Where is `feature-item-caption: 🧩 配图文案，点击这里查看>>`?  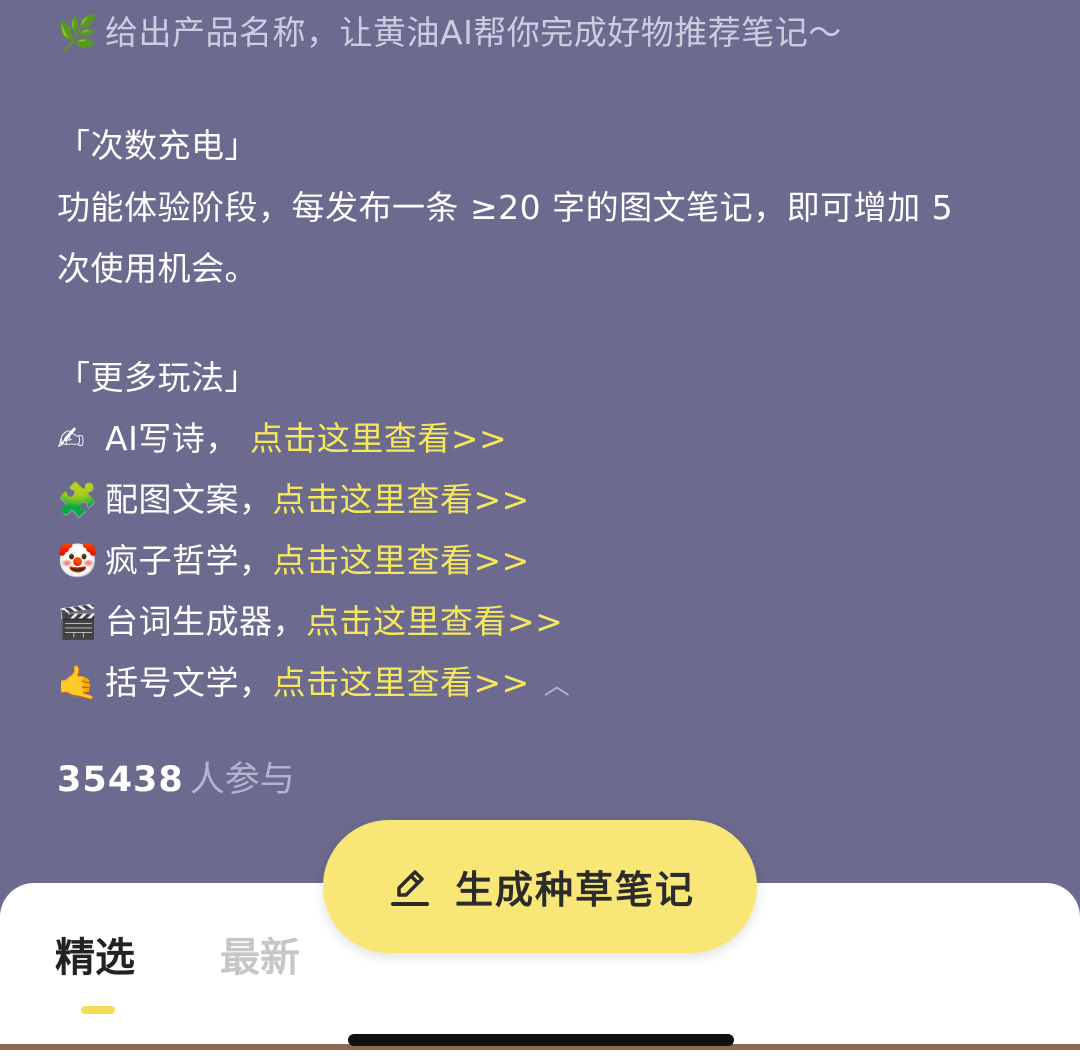
feature-item-caption: 🧩 配图文案，点击这里查看>> is located at coordinates (293, 500).